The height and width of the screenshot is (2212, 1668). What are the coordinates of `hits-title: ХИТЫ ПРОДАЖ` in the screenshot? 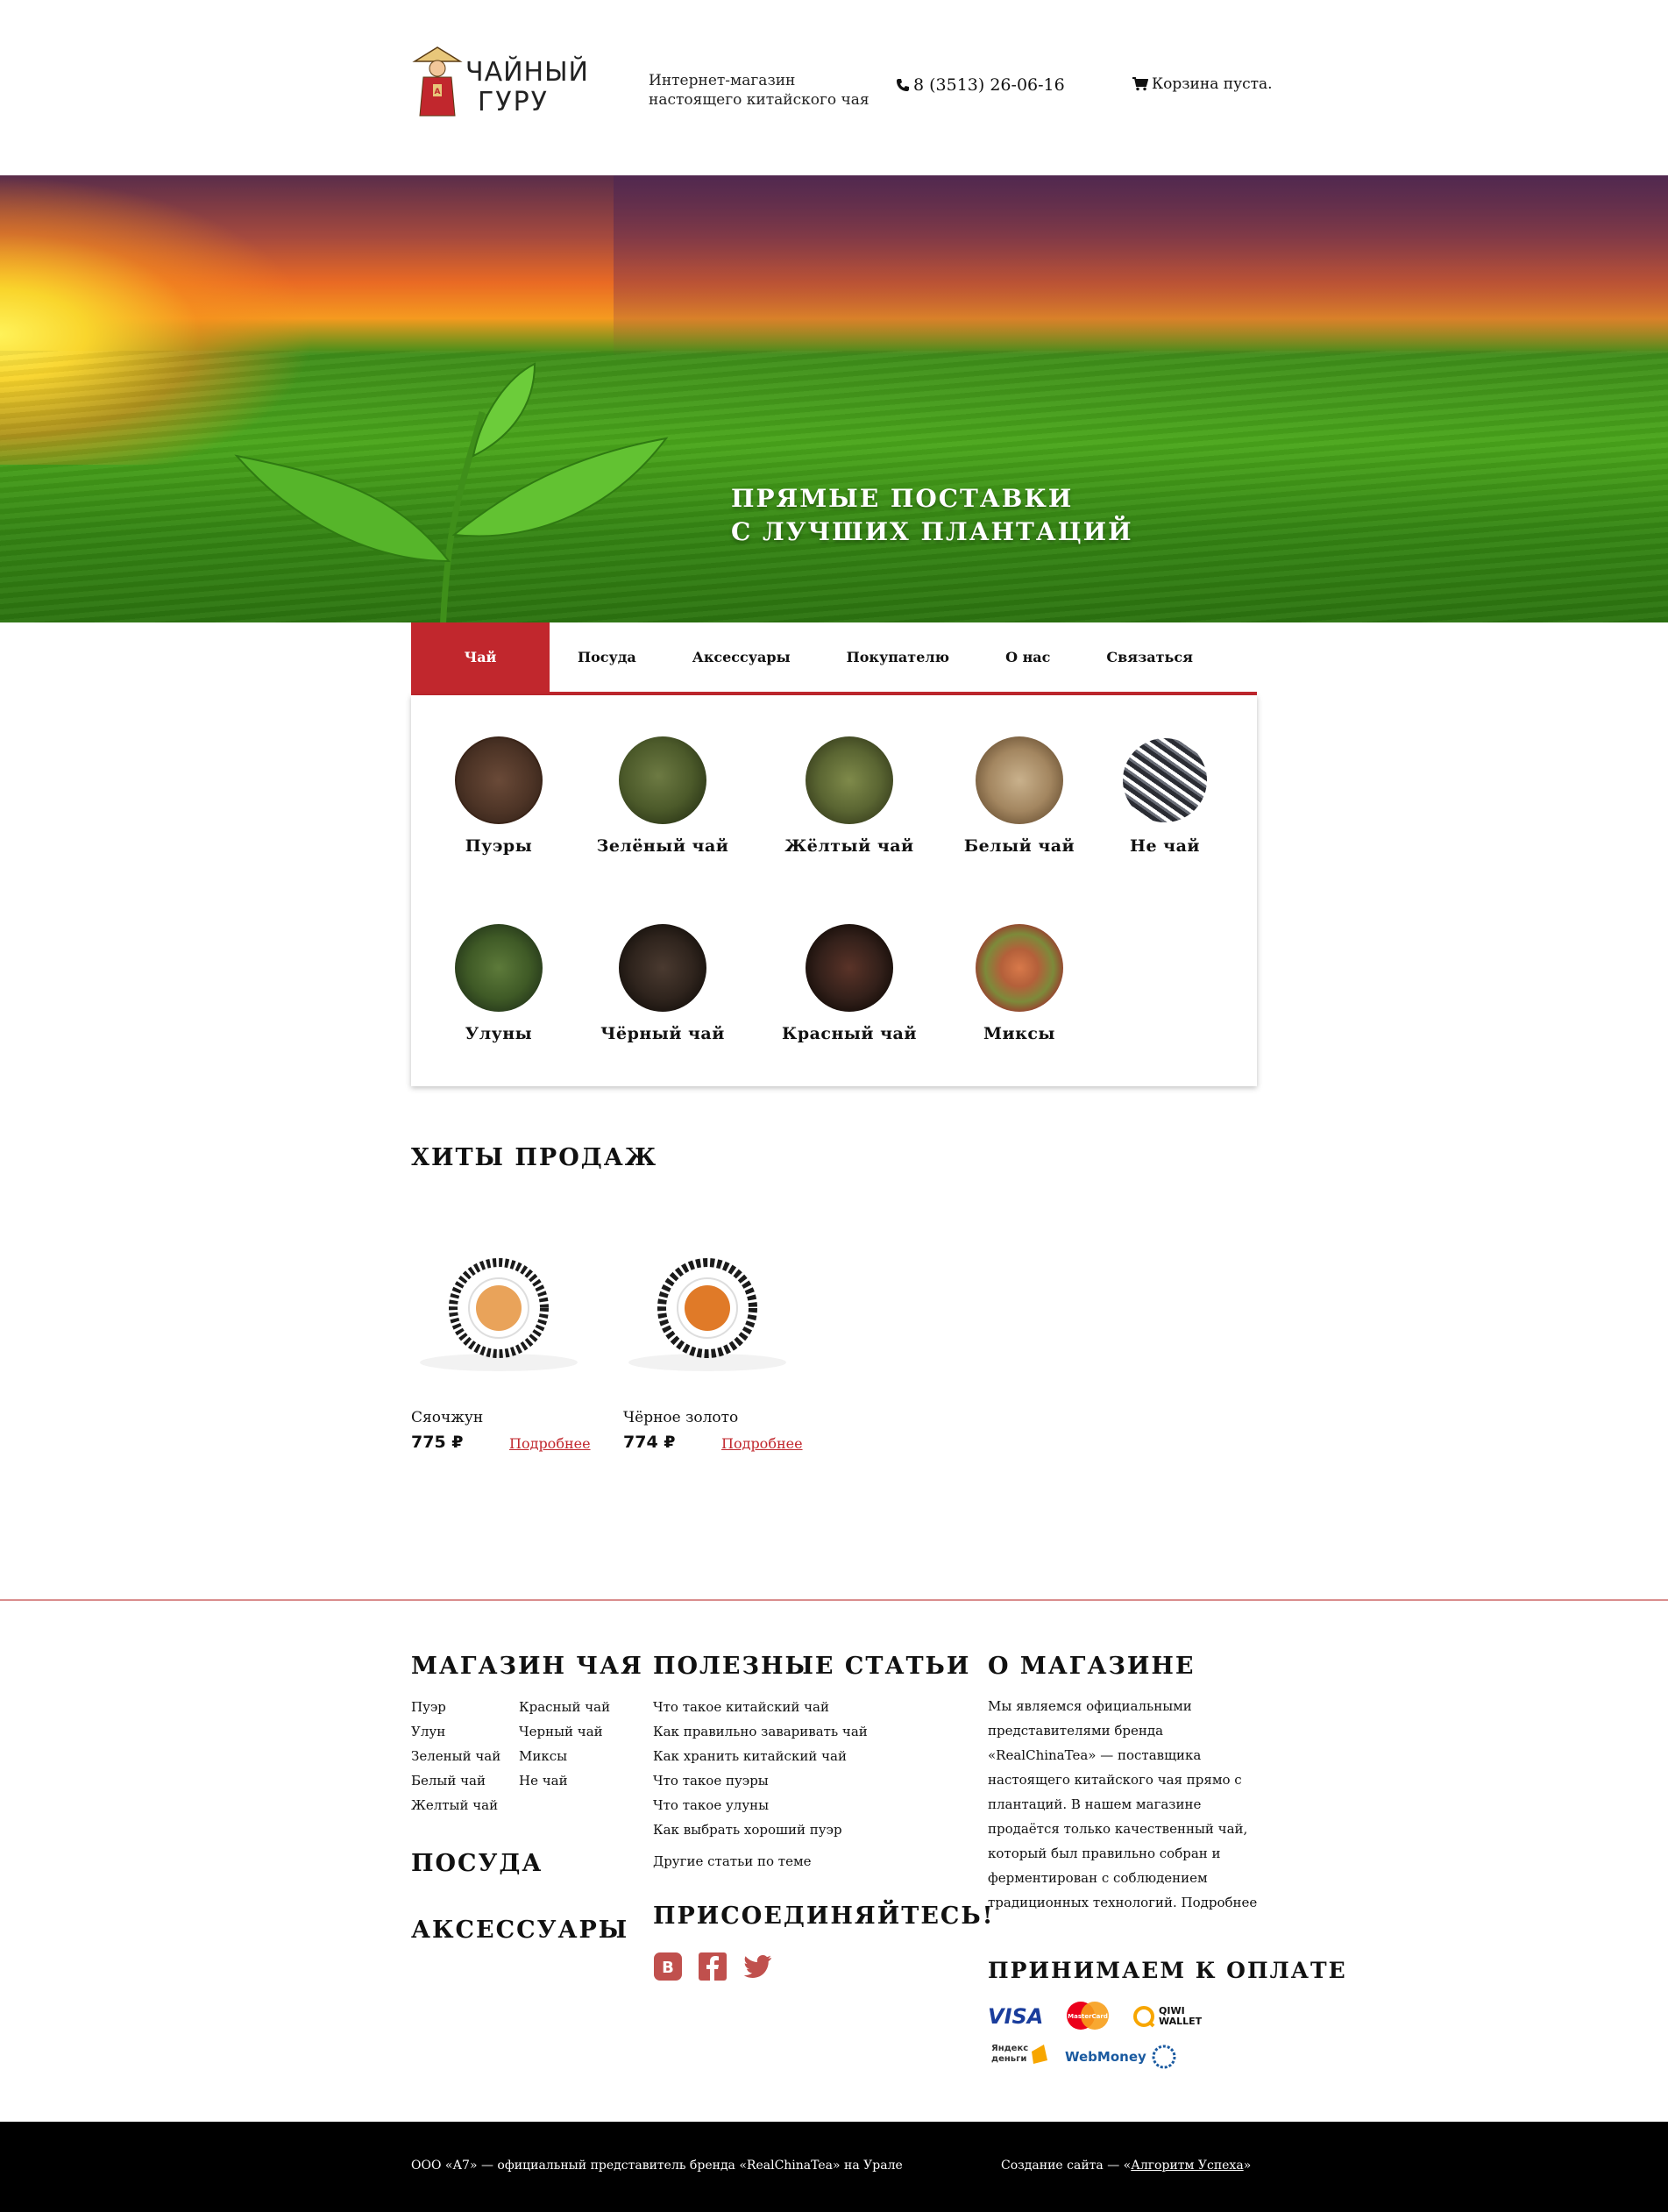 It's located at (534, 1157).